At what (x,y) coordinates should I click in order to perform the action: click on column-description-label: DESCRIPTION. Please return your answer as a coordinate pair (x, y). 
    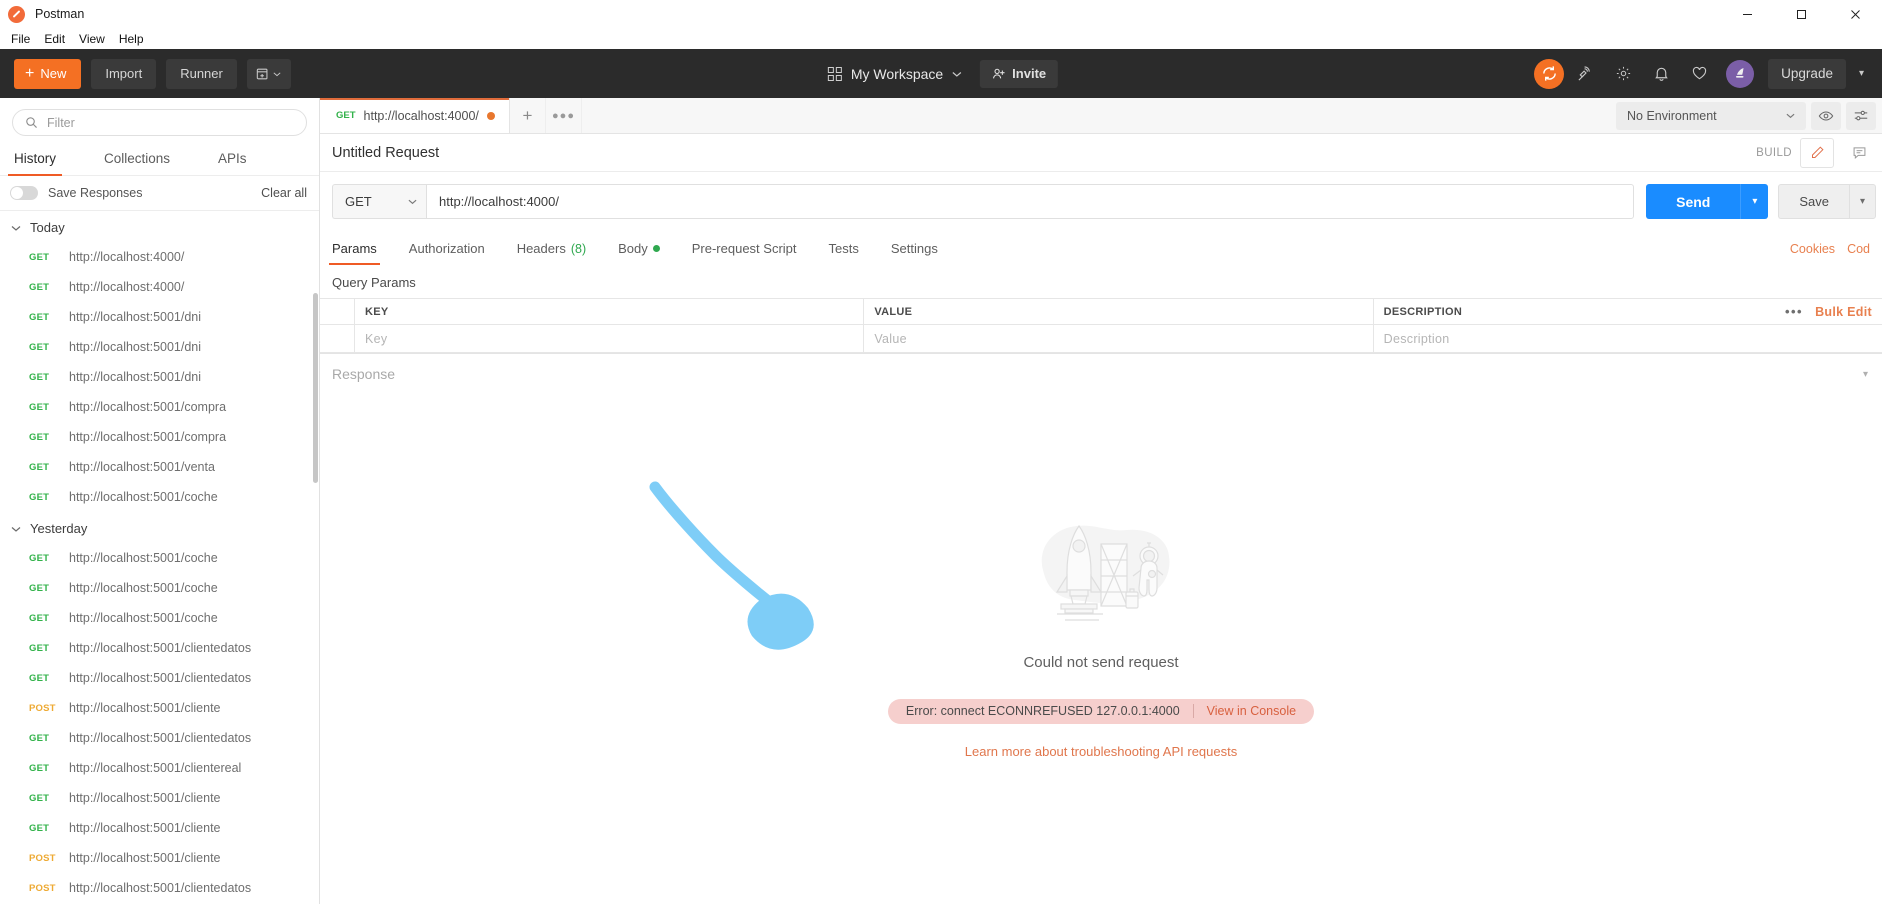
    Looking at the image, I should click on (1423, 311).